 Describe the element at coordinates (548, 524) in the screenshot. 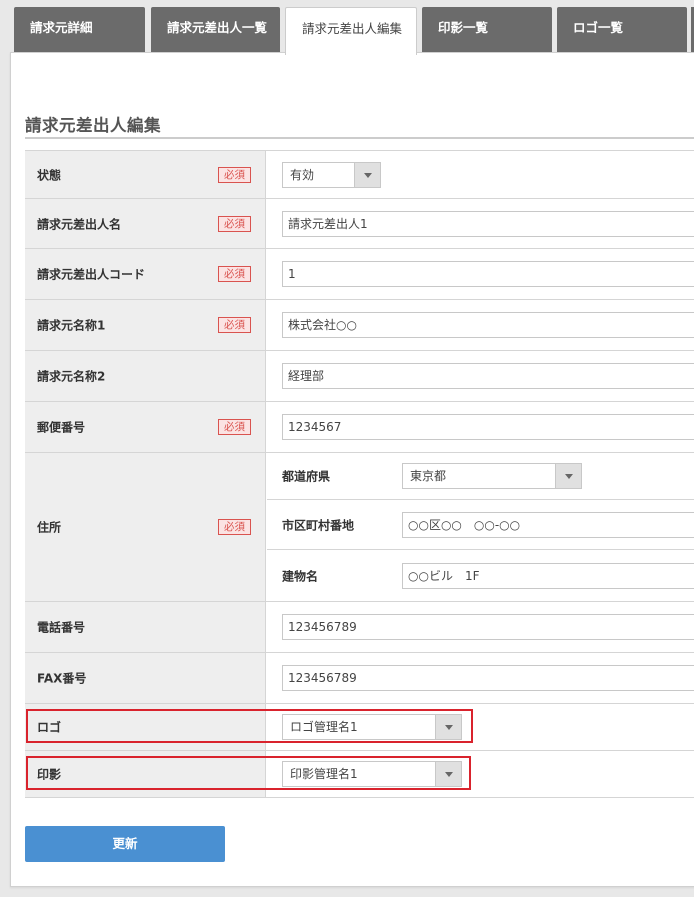

I see `city-input: ○○区○○ ○○-○○` at that location.